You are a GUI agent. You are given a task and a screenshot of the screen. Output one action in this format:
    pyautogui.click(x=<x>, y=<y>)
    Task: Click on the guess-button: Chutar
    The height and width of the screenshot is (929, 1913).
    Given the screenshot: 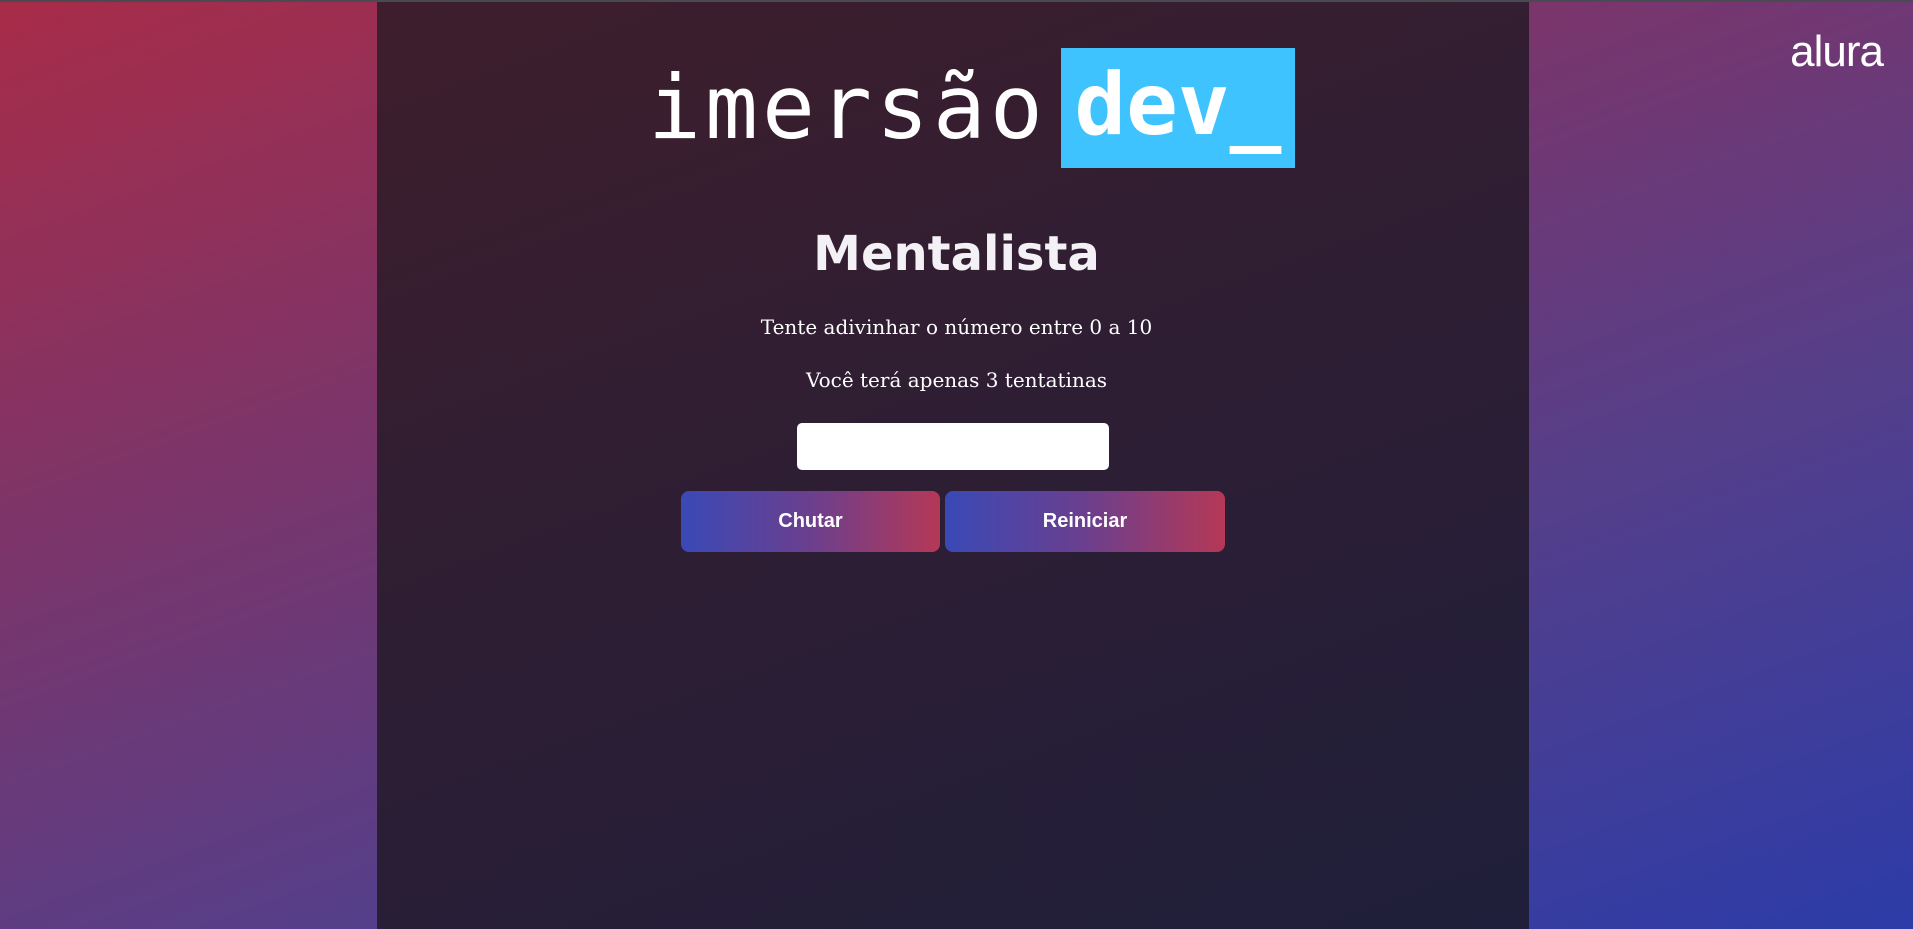 What is the action you would take?
    pyautogui.click(x=810, y=521)
    